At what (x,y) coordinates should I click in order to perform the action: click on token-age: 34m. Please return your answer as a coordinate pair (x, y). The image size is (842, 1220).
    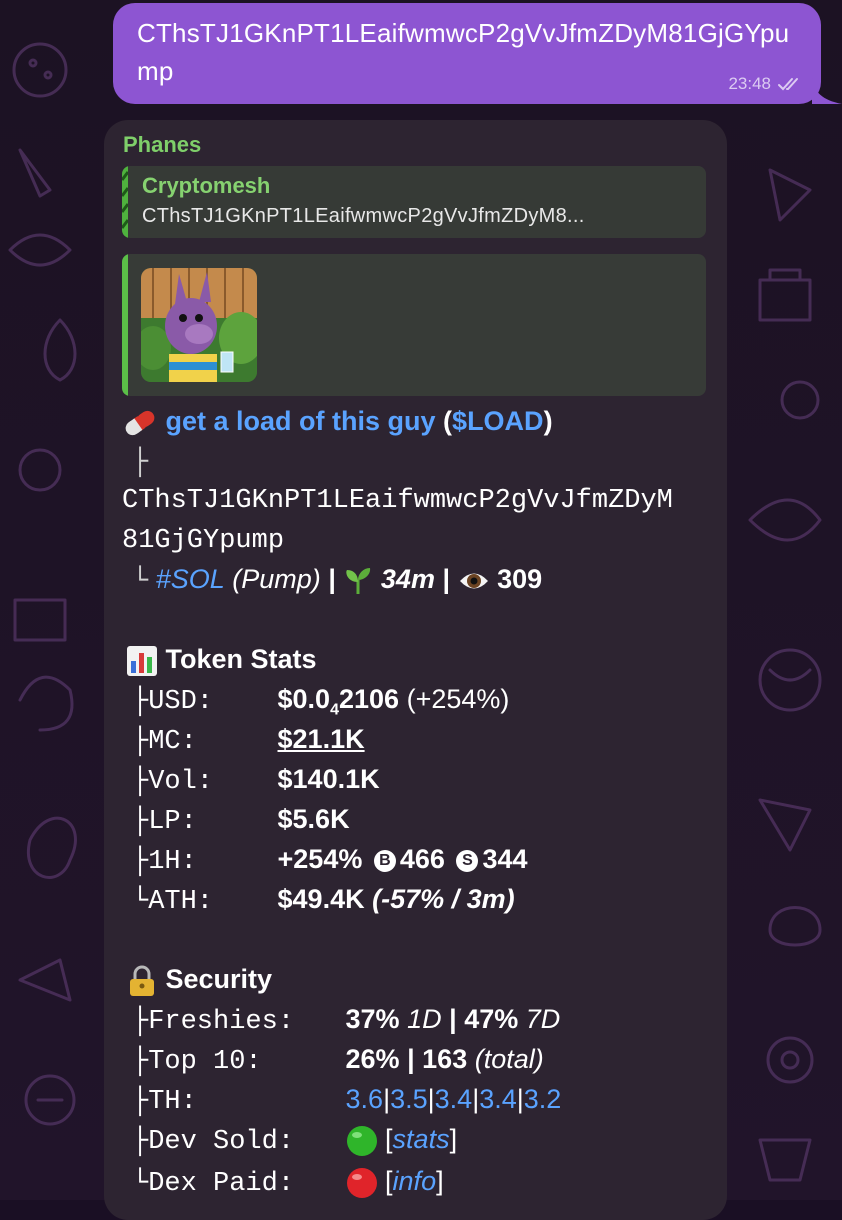
    Looking at the image, I should click on (407, 579).